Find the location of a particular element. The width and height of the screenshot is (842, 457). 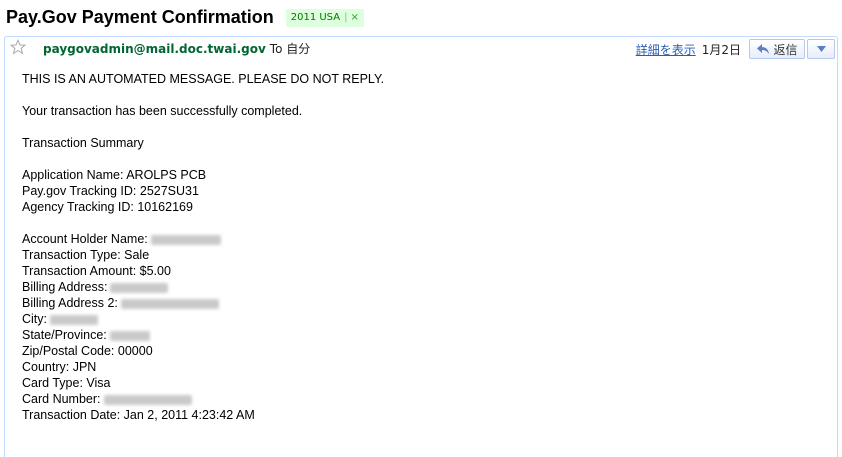

label-chip: 2011 USA | × is located at coordinates (324, 18).